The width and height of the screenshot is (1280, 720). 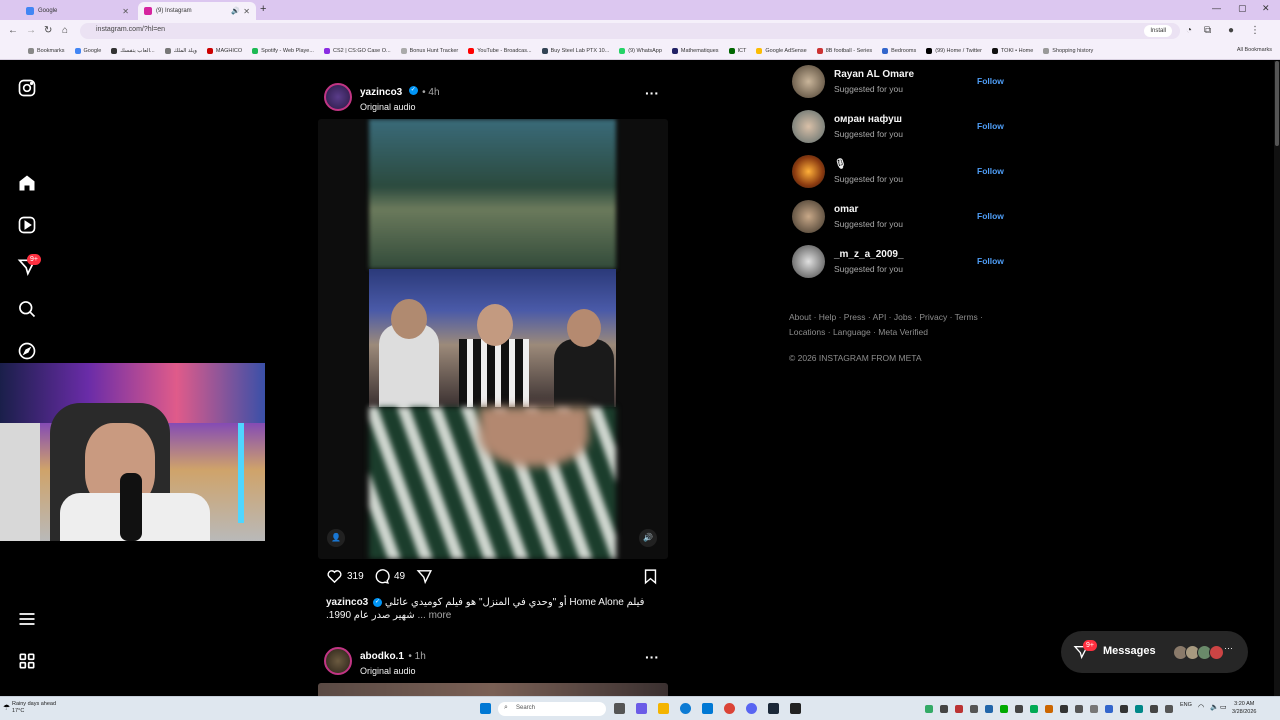 I want to click on maximize-button: ▢, so click(x=1242, y=8).